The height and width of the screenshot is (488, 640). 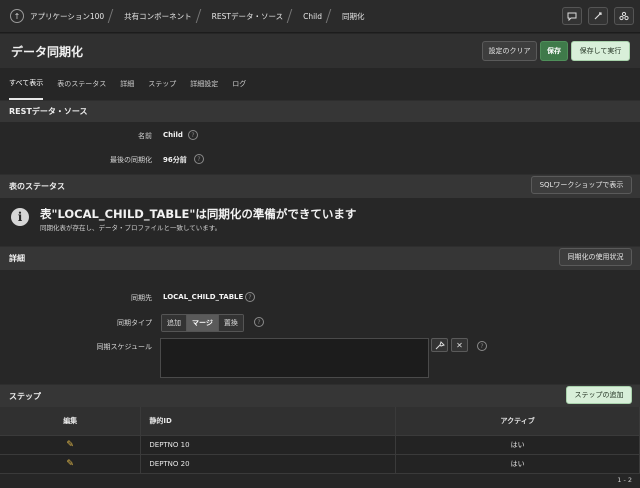 What do you see at coordinates (320, 84) in the screenshot?
I see `tab-bar: すべて表示 表のステータス 詳細 ステップ 詳細設定 ログ` at bounding box center [320, 84].